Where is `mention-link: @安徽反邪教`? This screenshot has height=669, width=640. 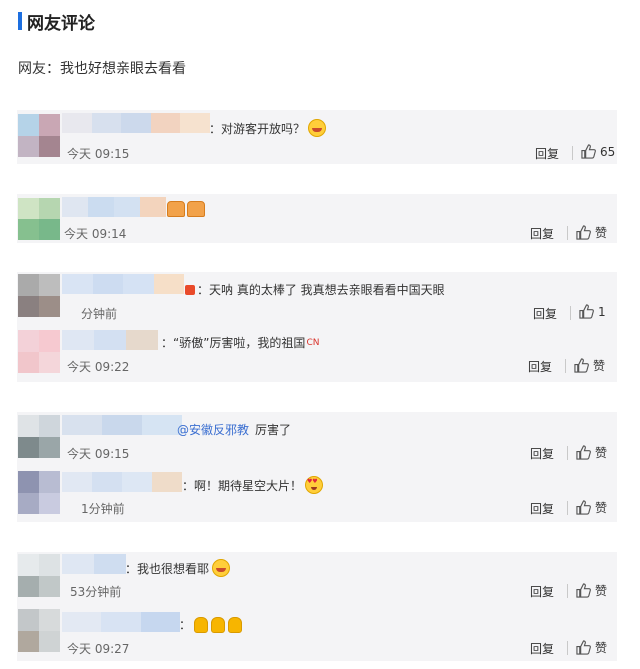 mention-link: @安徽反邪教 is located at coordinates (213, 429).